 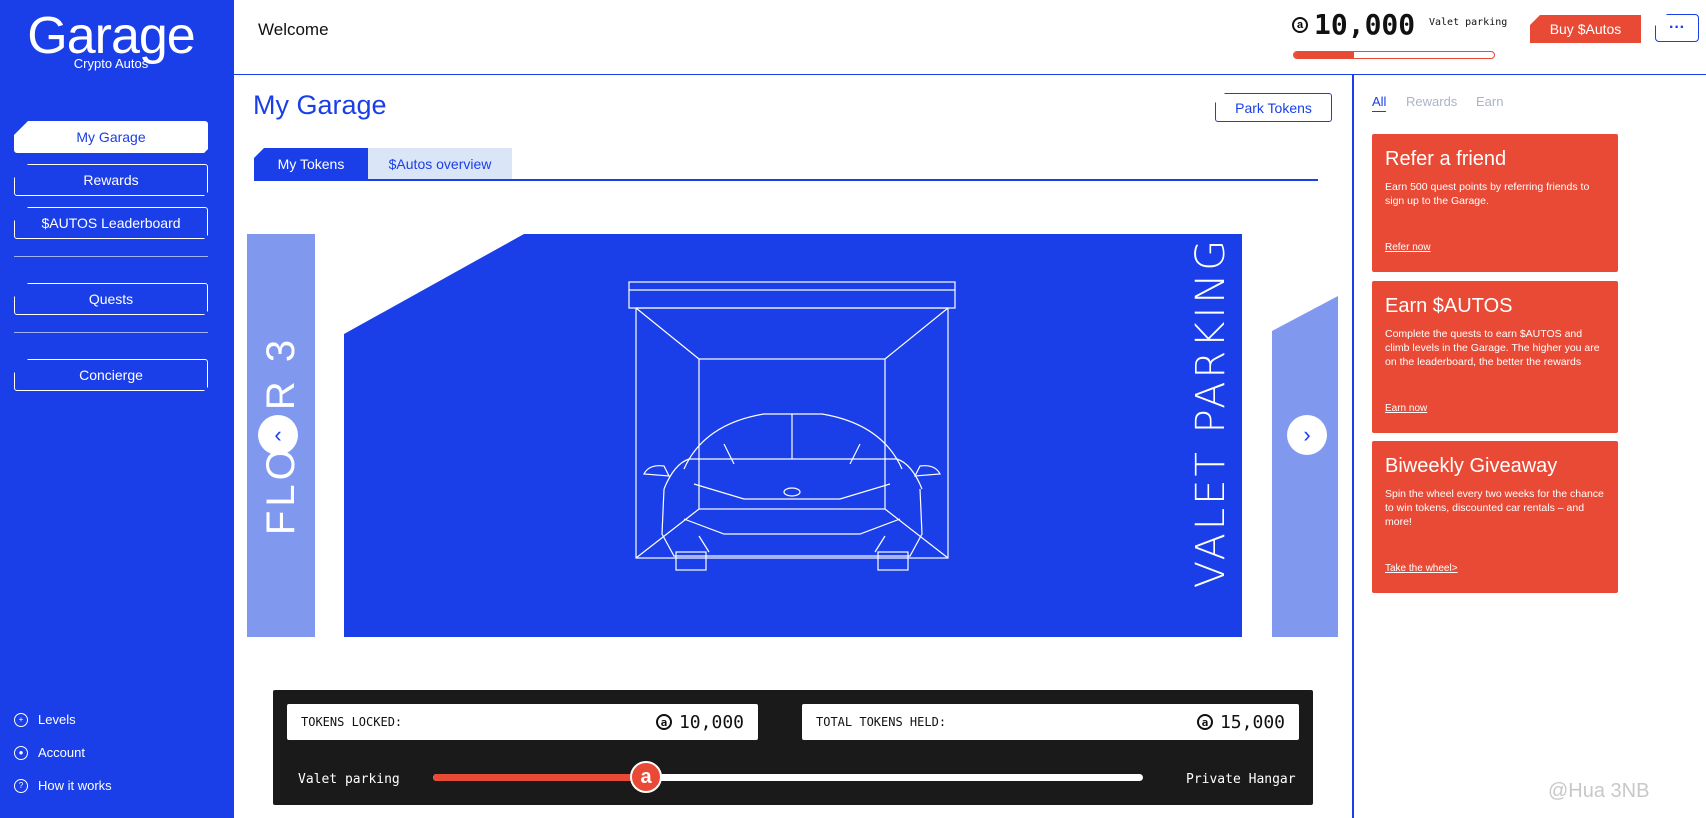 I want to click on question-circle-icon: ?, so click(x=21, y=785).